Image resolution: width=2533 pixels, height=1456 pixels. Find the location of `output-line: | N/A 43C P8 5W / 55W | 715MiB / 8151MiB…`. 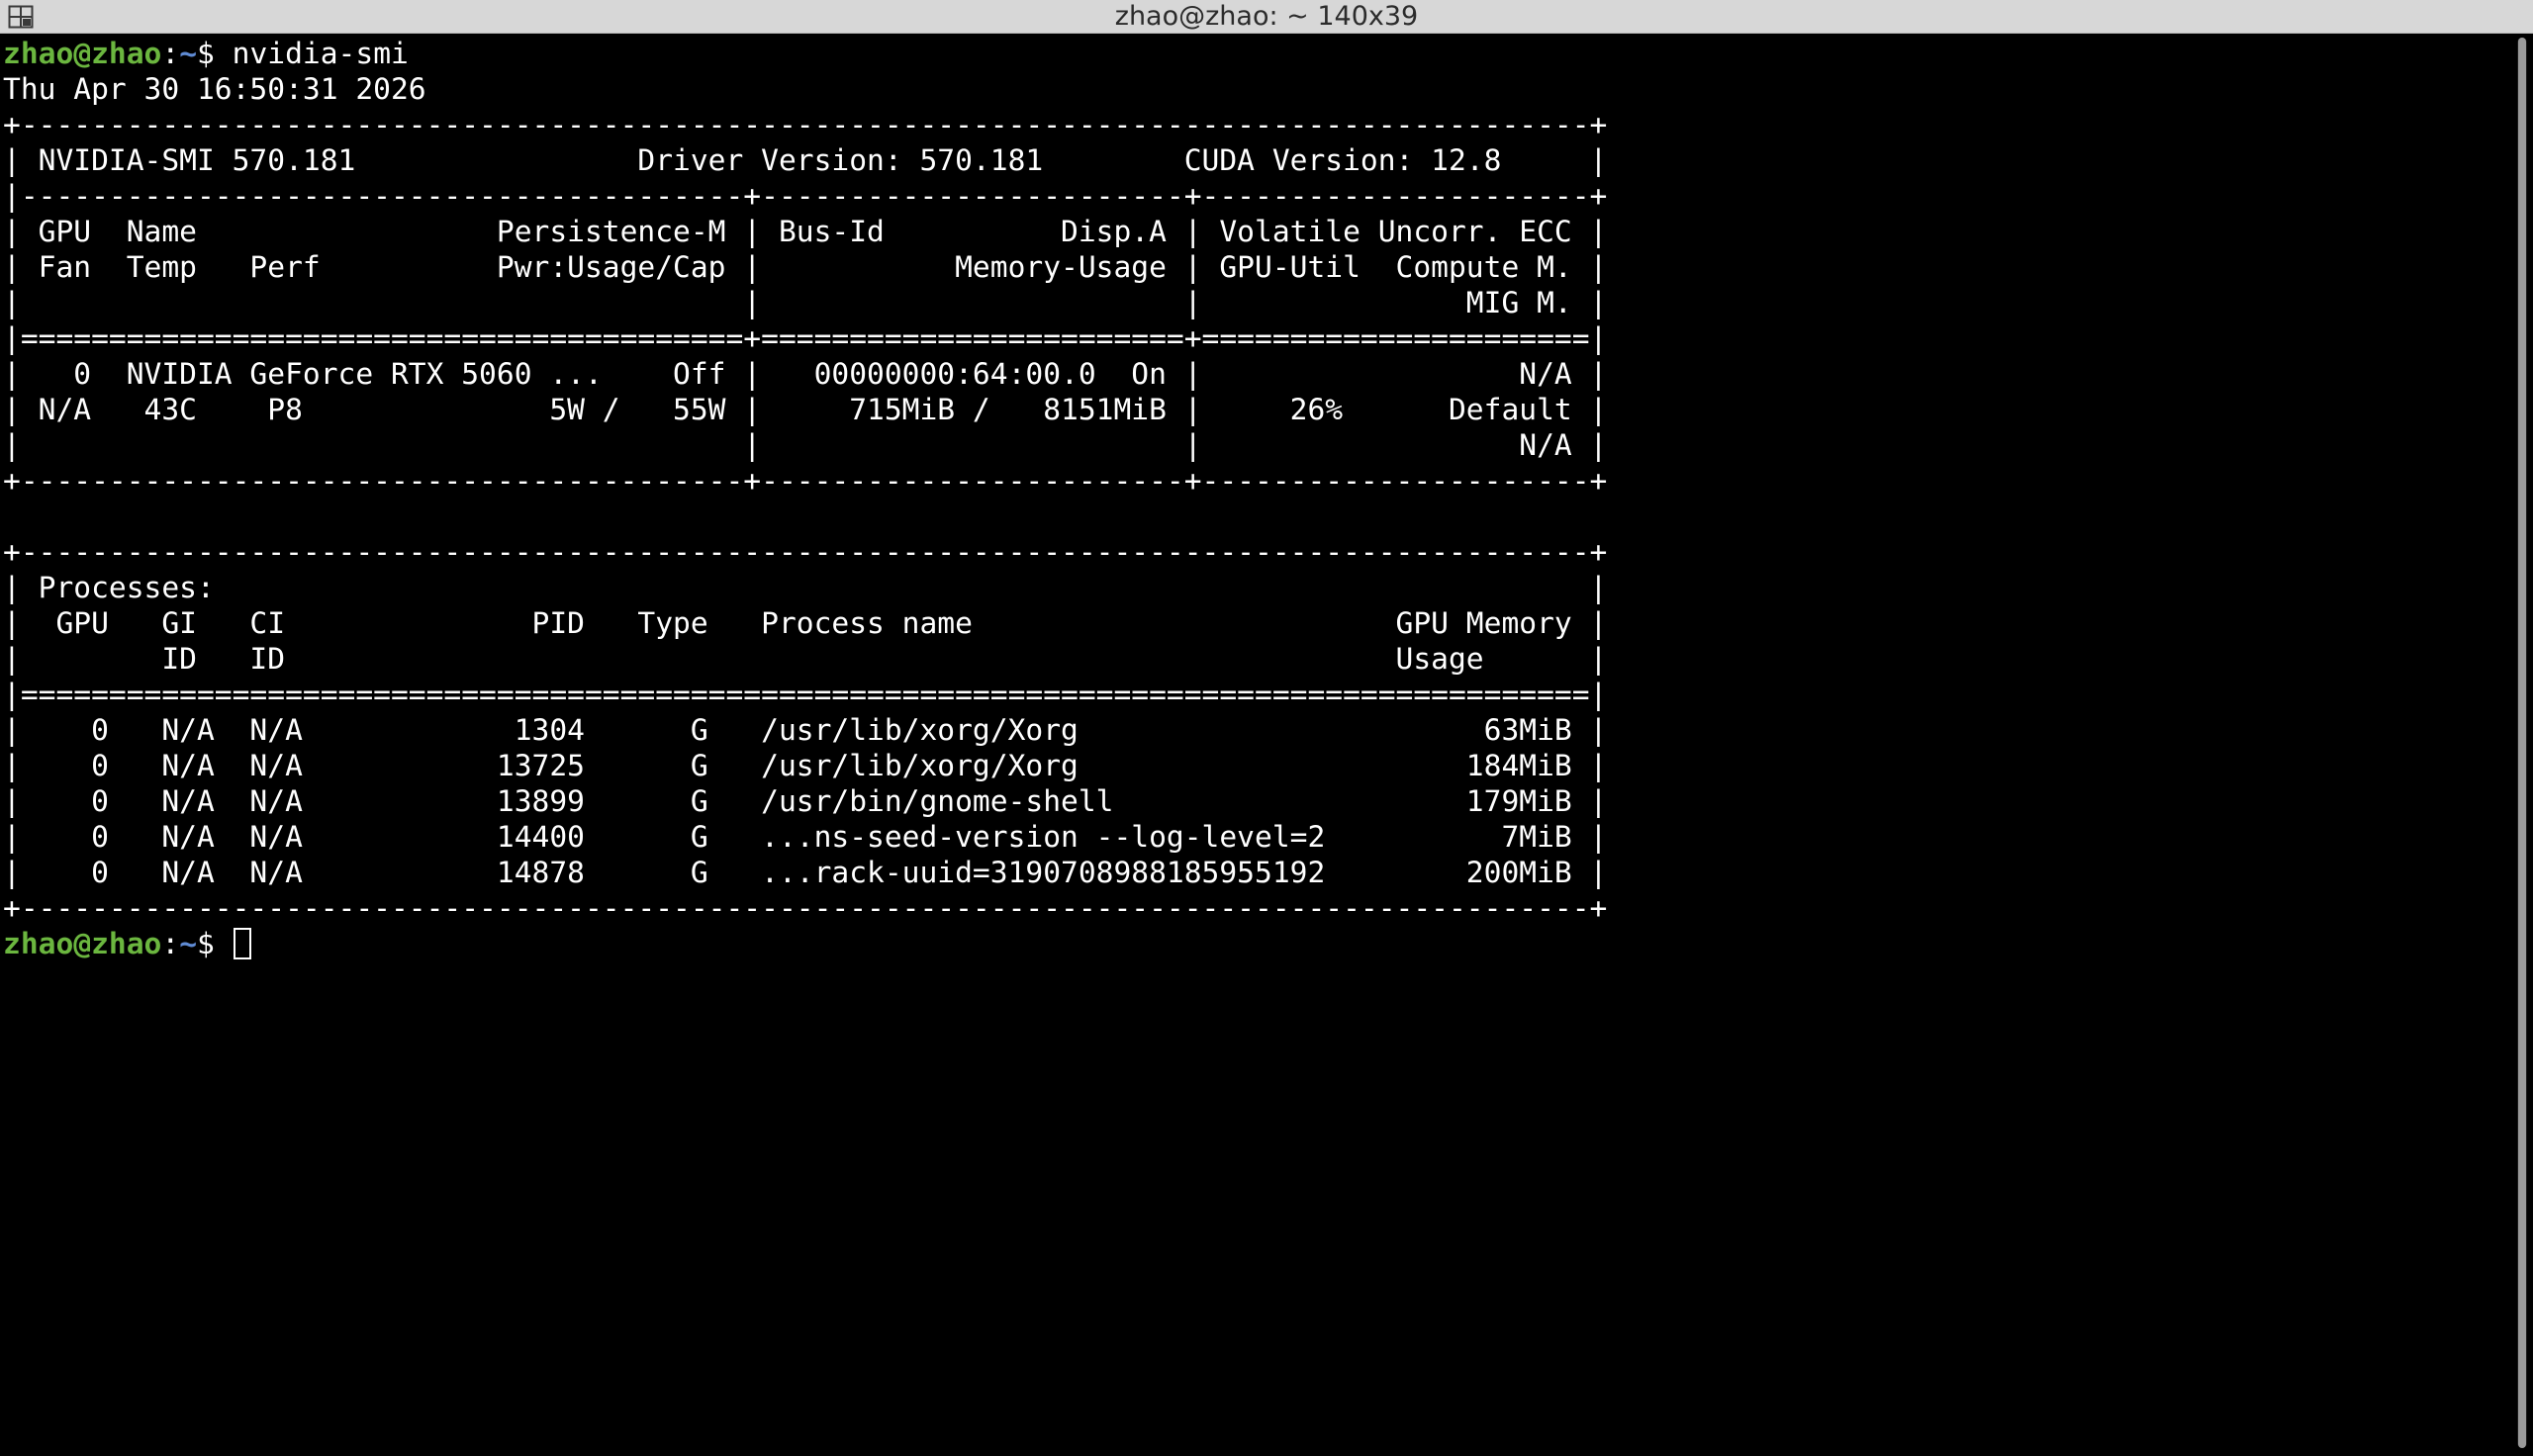

output-line: | N/A 43C P8 5W / 55W | 715MiB / 8151MiB… is located at coordinates (805, 409).